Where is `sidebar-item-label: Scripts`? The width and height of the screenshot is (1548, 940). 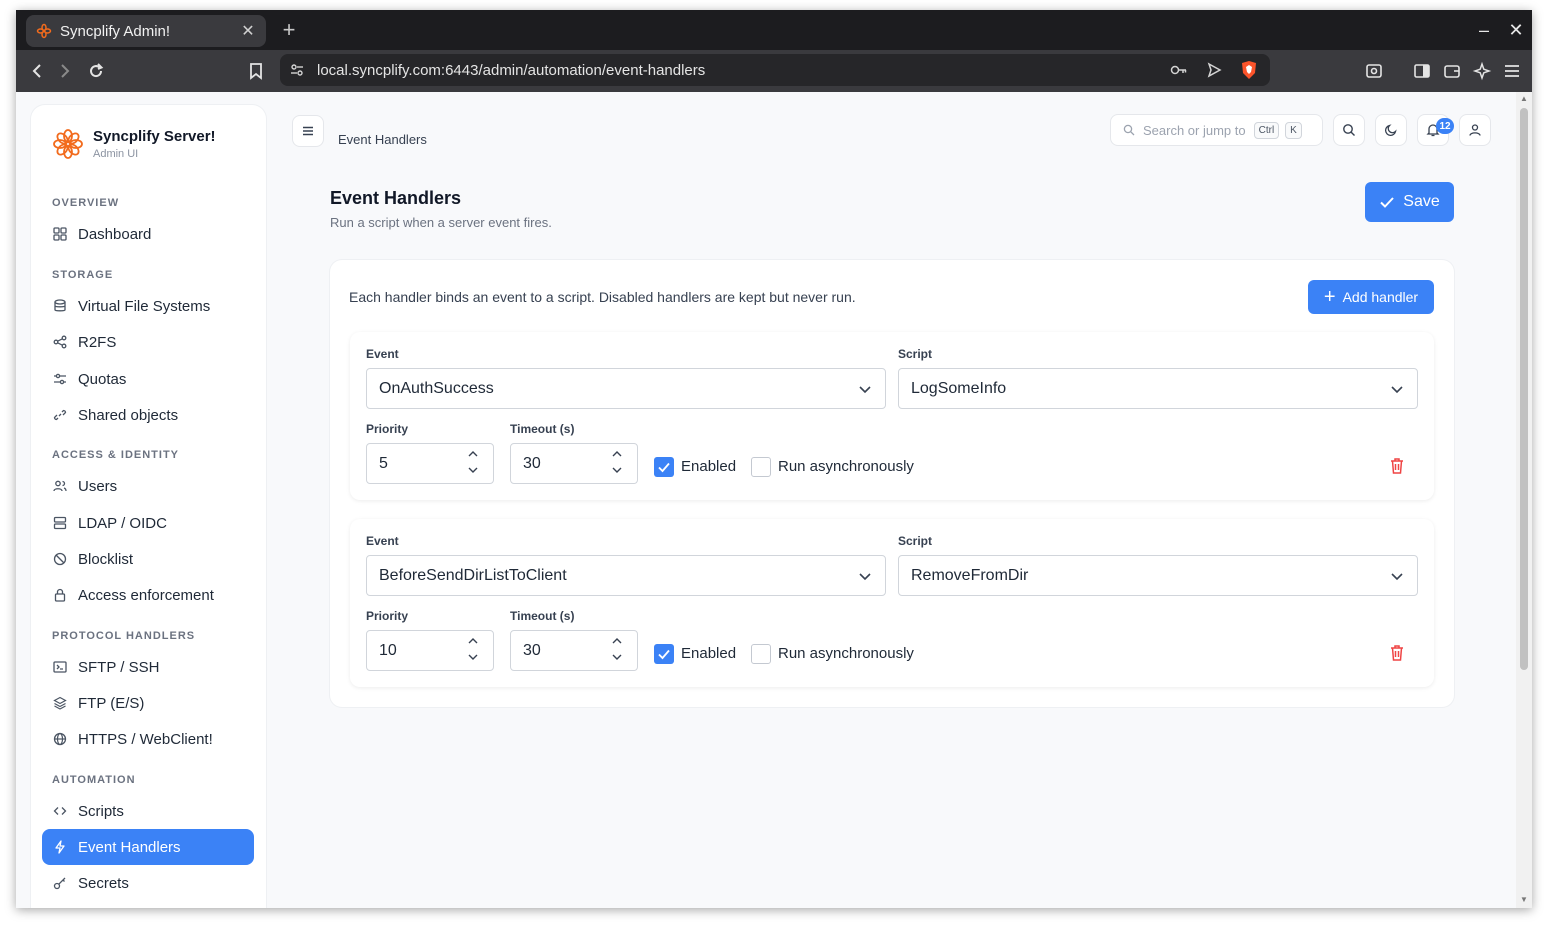
sidebar-item-label: Scripts is located at coordinates (101, 811).